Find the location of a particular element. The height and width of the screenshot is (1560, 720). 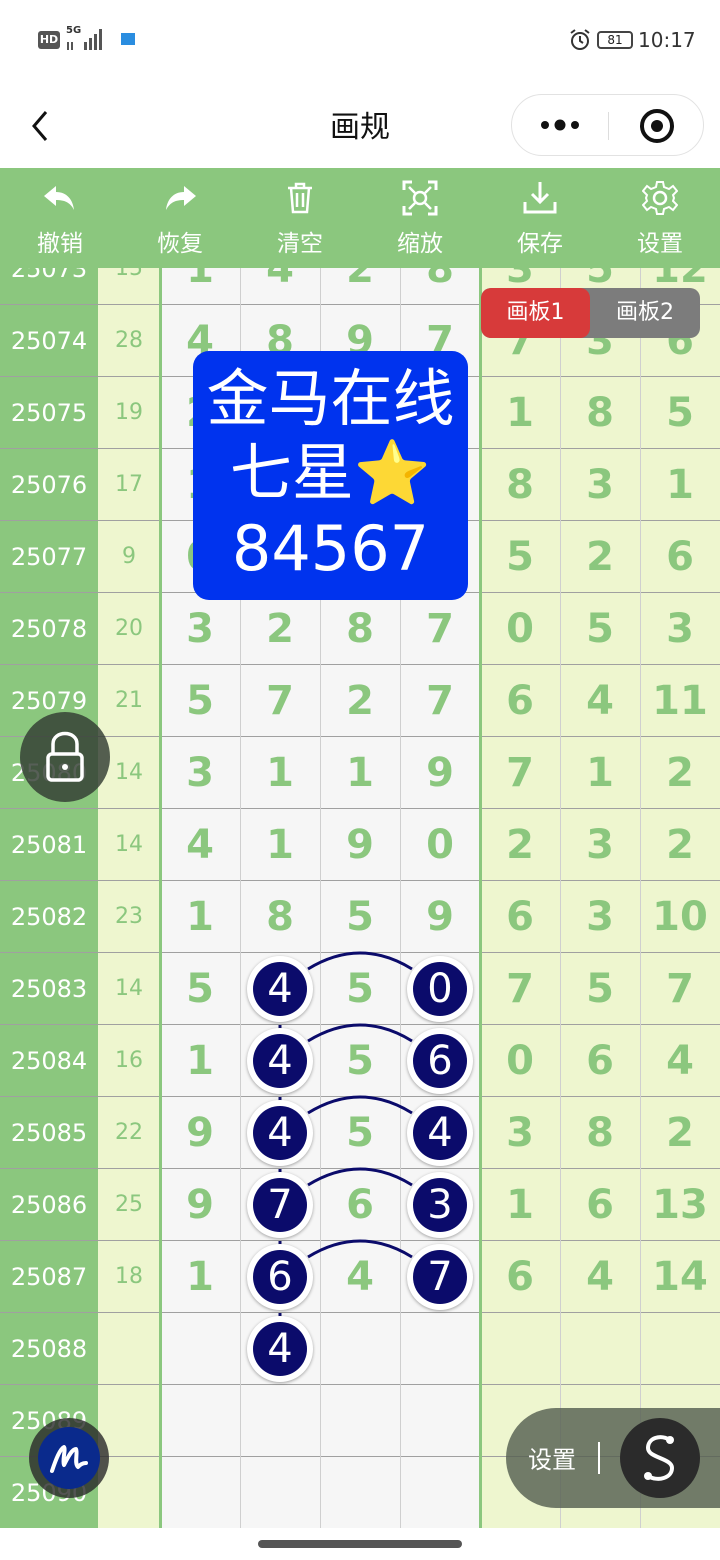

sum-cell: 18 is located at coordinates (129, 1277).